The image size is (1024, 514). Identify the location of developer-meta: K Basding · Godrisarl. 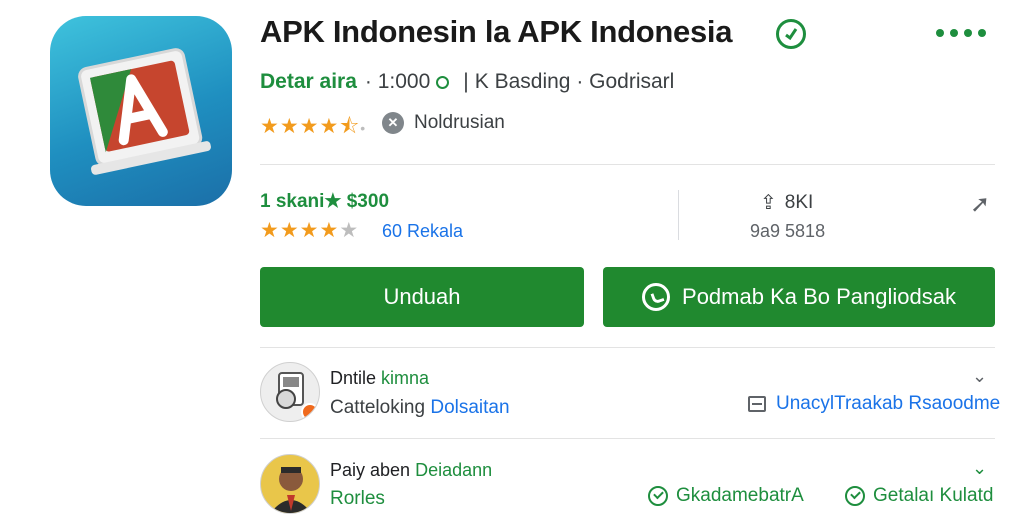
(574, 81).